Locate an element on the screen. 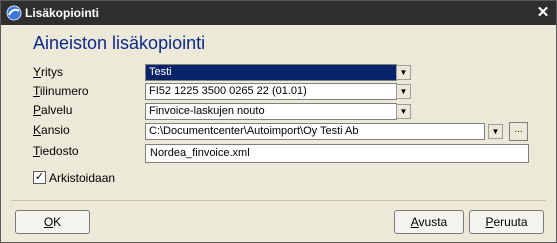 This screenshot has height=243, width=557. yritys-label: Yritys is located at coordinates (48, 72).